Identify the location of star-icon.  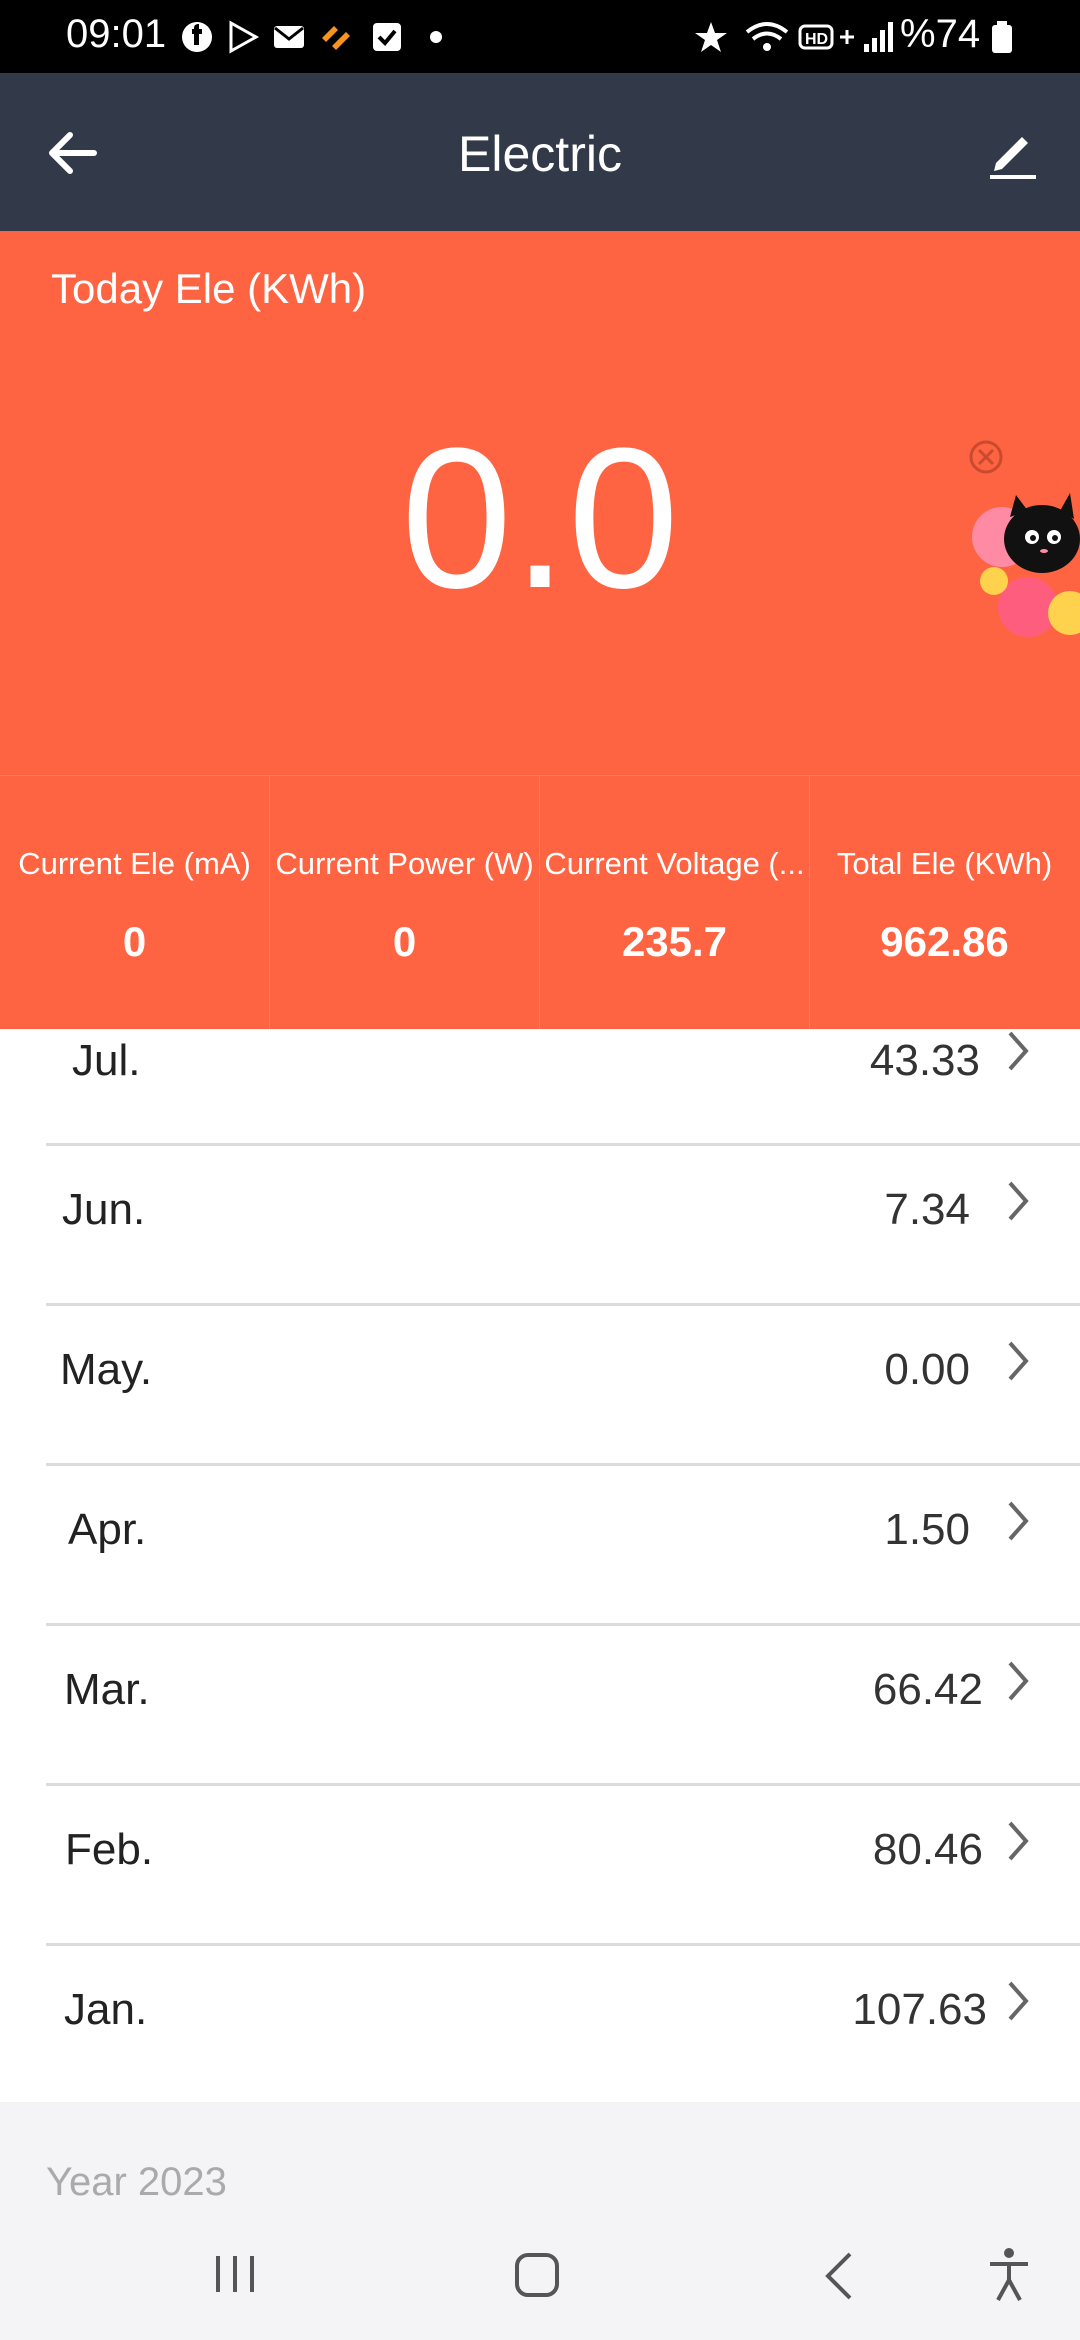
(711, 37).